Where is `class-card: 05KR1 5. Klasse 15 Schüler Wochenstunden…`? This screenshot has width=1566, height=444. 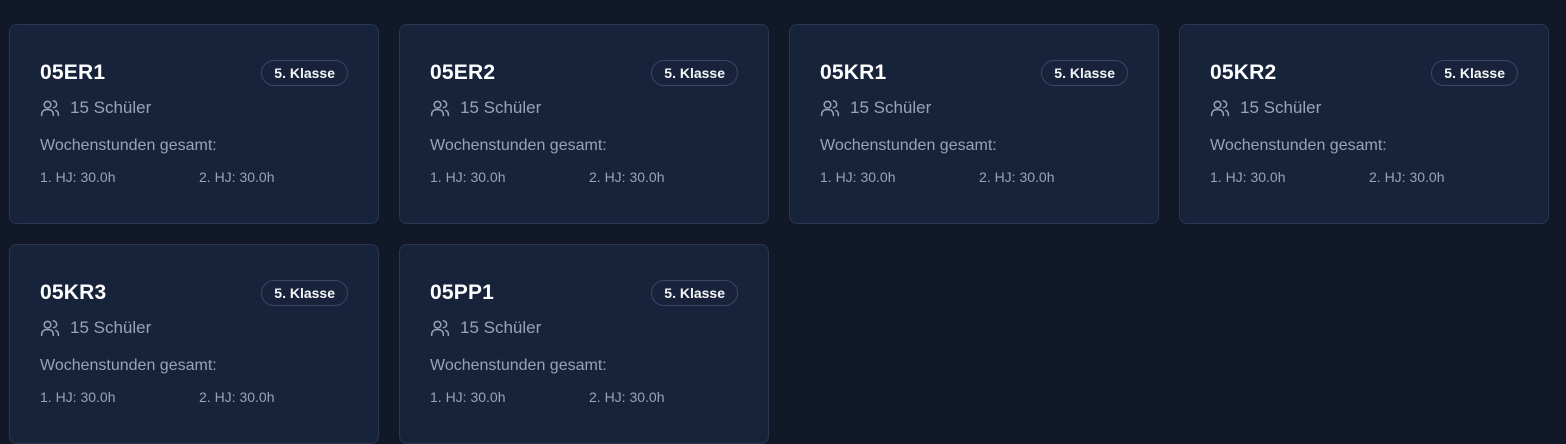 class-card: 05KR1 5. Klasse 15 Schüler Wochenstunden… is located at coordinates (974, 124).